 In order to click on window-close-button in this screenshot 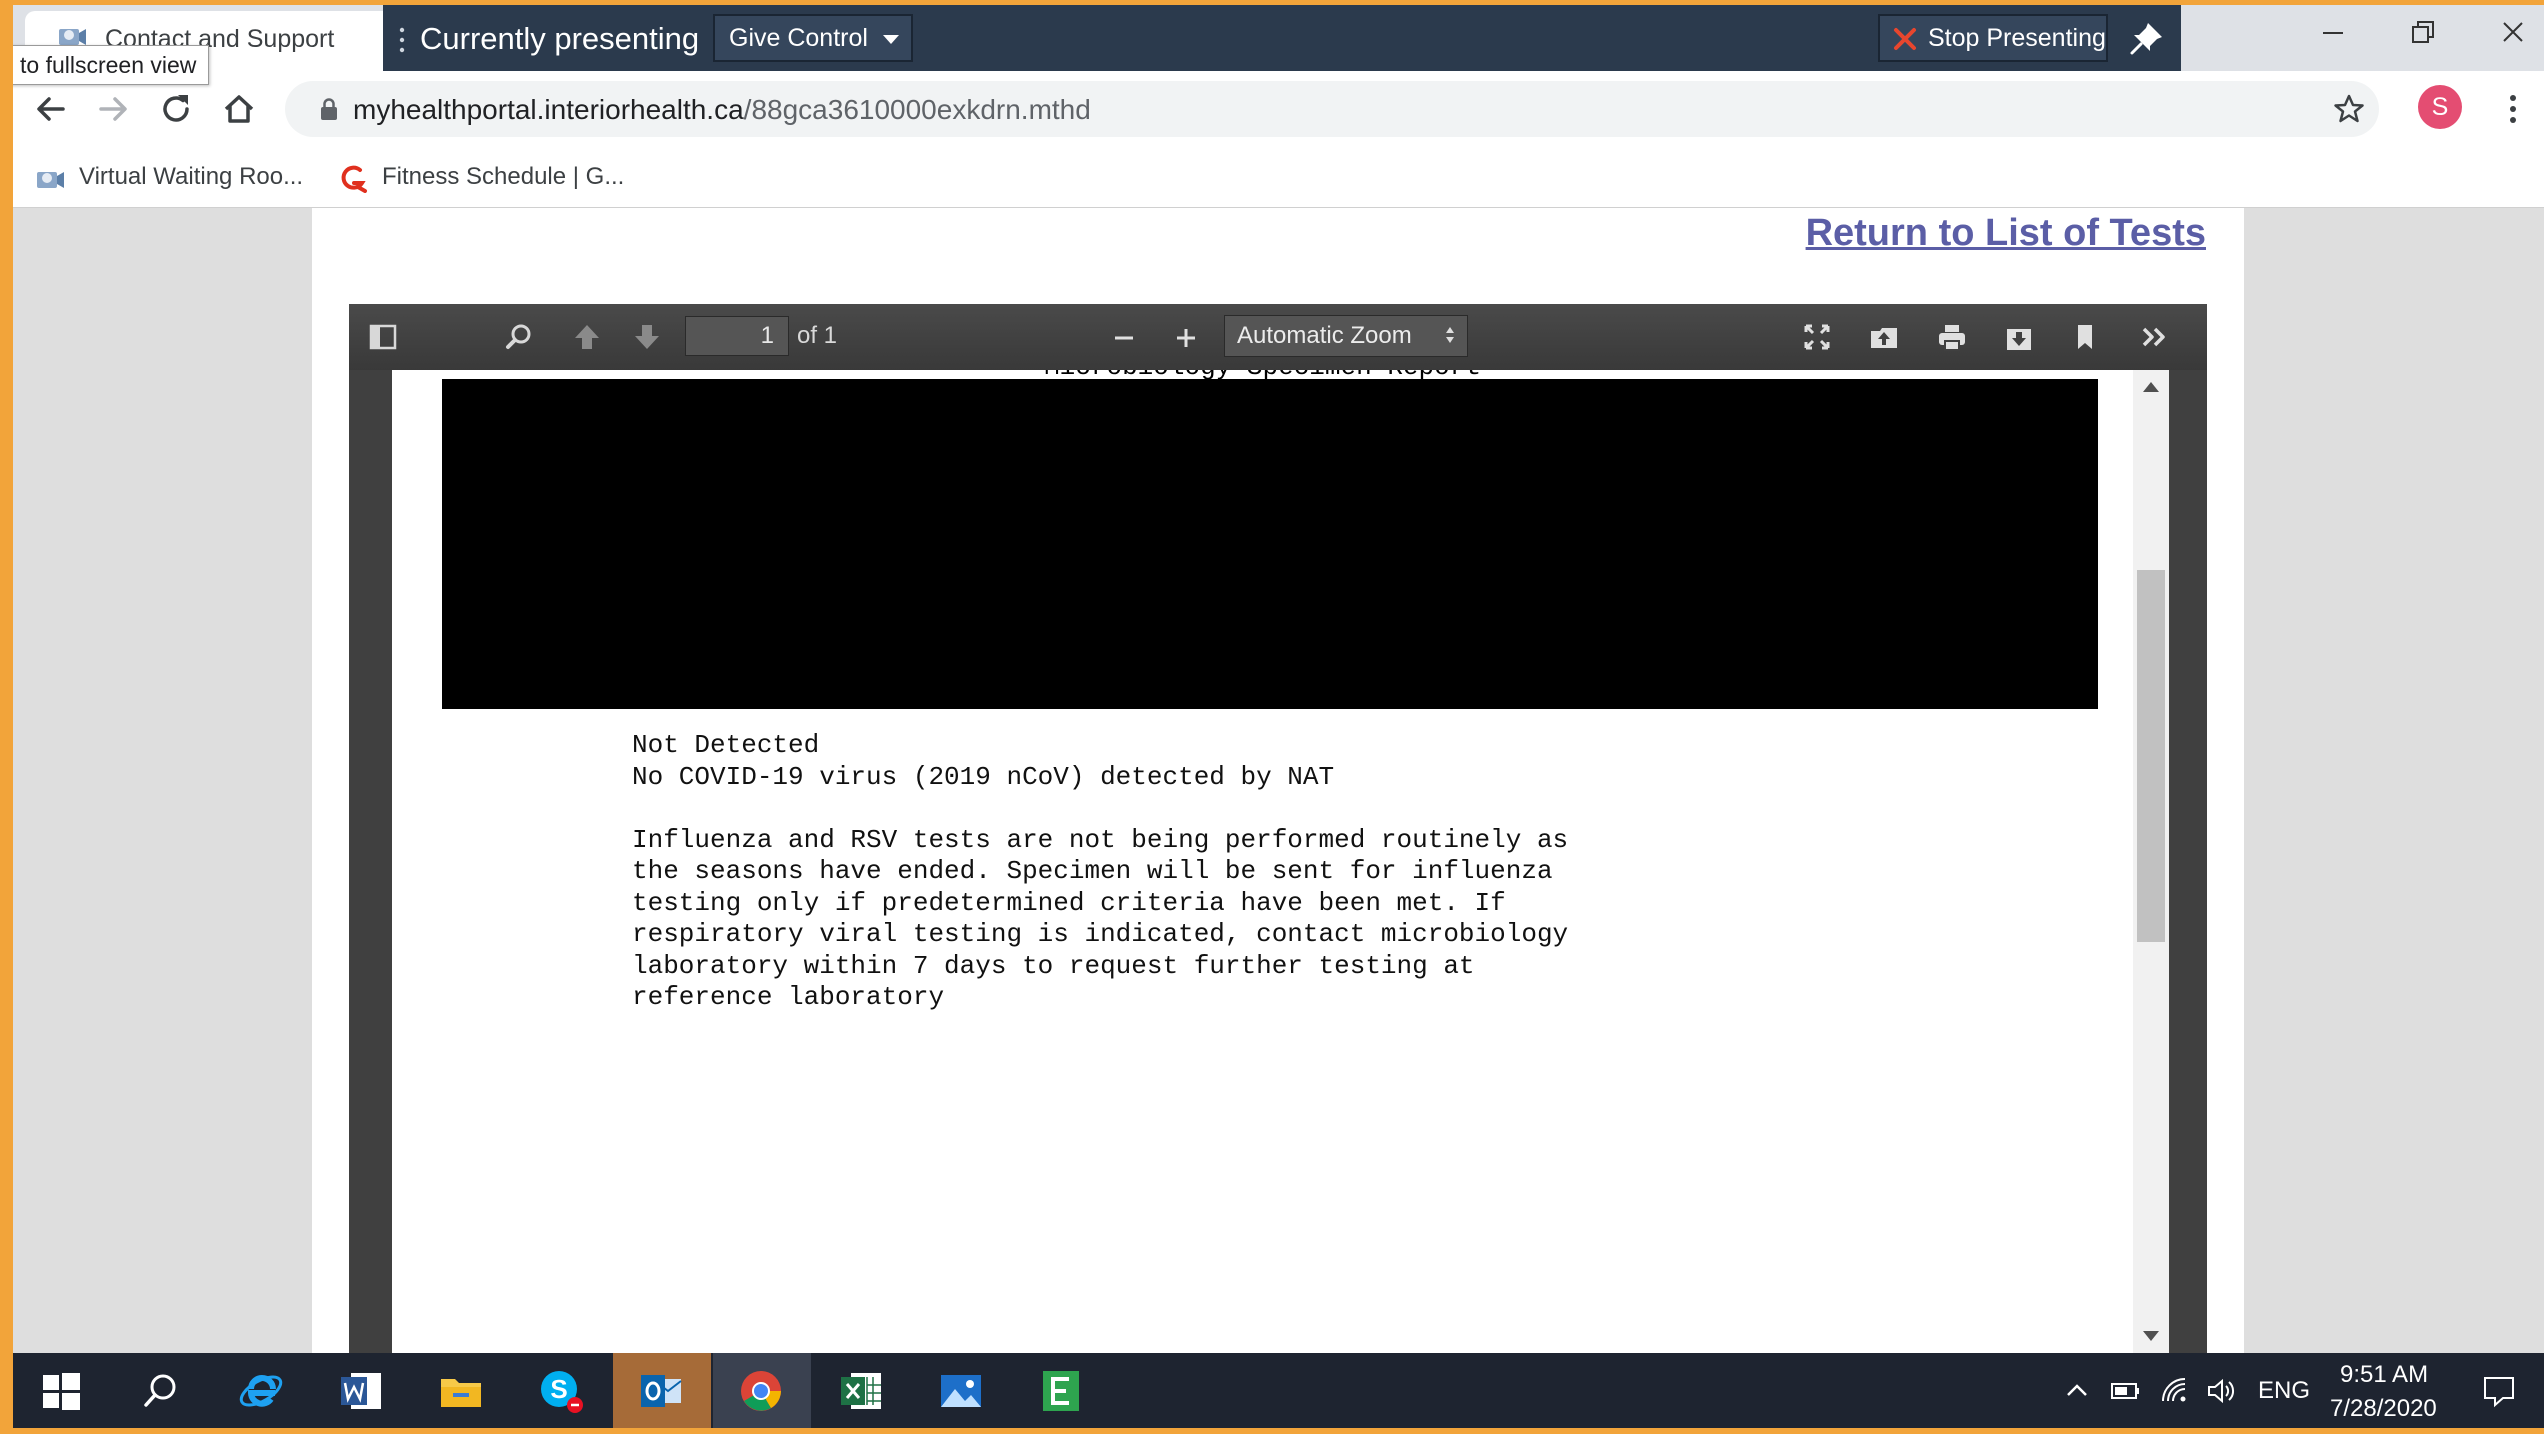, I will do `click(2513, 35)`.